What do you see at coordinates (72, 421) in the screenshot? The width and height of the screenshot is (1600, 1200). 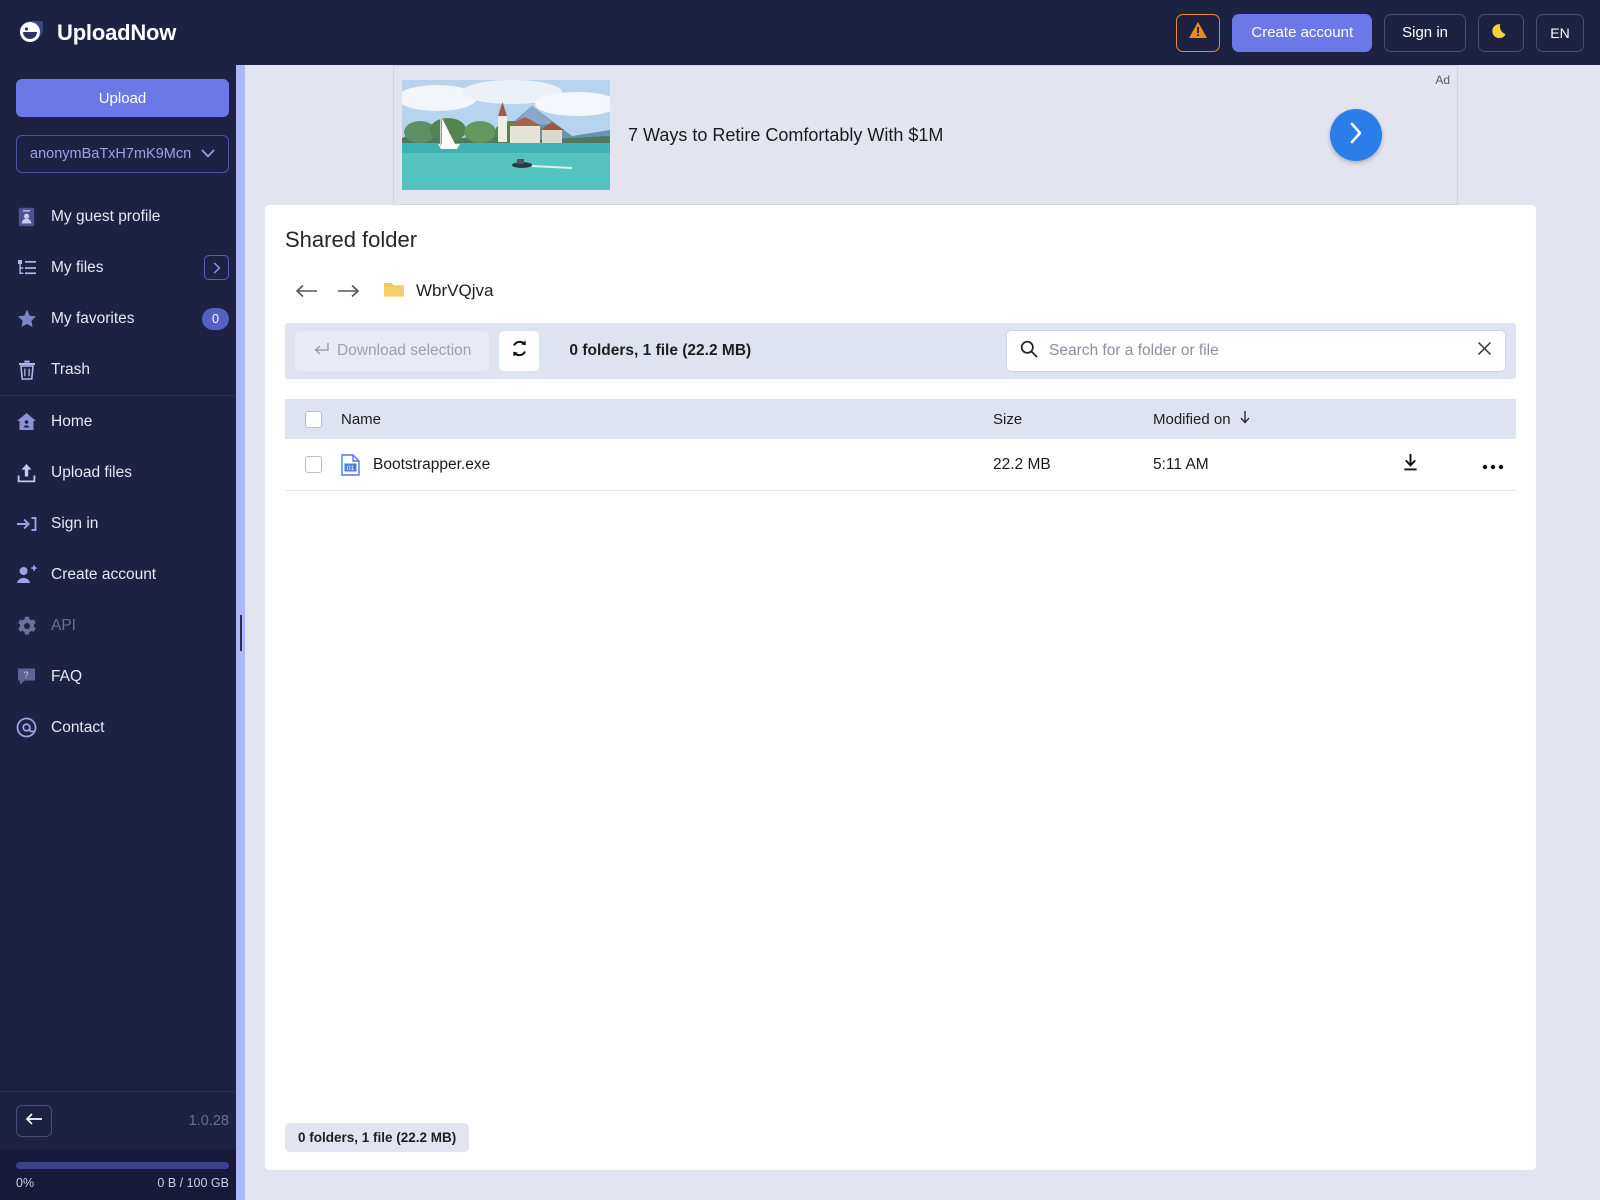 I see `sidebar-item-label: Home` at bounding box center [72, 421].